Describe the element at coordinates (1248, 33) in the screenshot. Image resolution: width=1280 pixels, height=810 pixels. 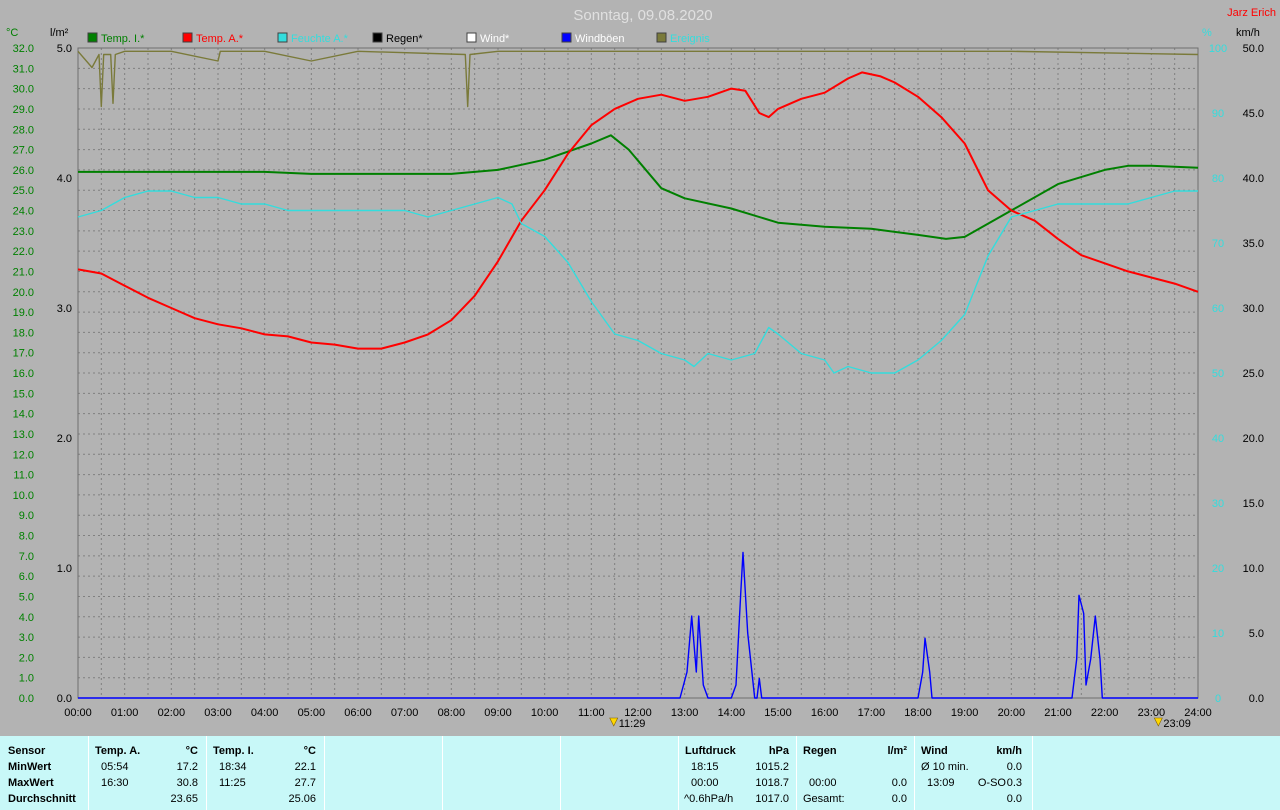
I see `wind-axis-label: km/h` at that location.